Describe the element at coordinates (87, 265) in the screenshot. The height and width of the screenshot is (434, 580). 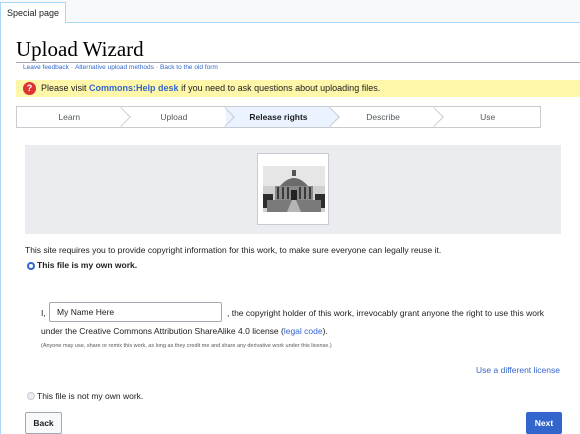
I see `own-work-label: This file is my own work.` at that location.